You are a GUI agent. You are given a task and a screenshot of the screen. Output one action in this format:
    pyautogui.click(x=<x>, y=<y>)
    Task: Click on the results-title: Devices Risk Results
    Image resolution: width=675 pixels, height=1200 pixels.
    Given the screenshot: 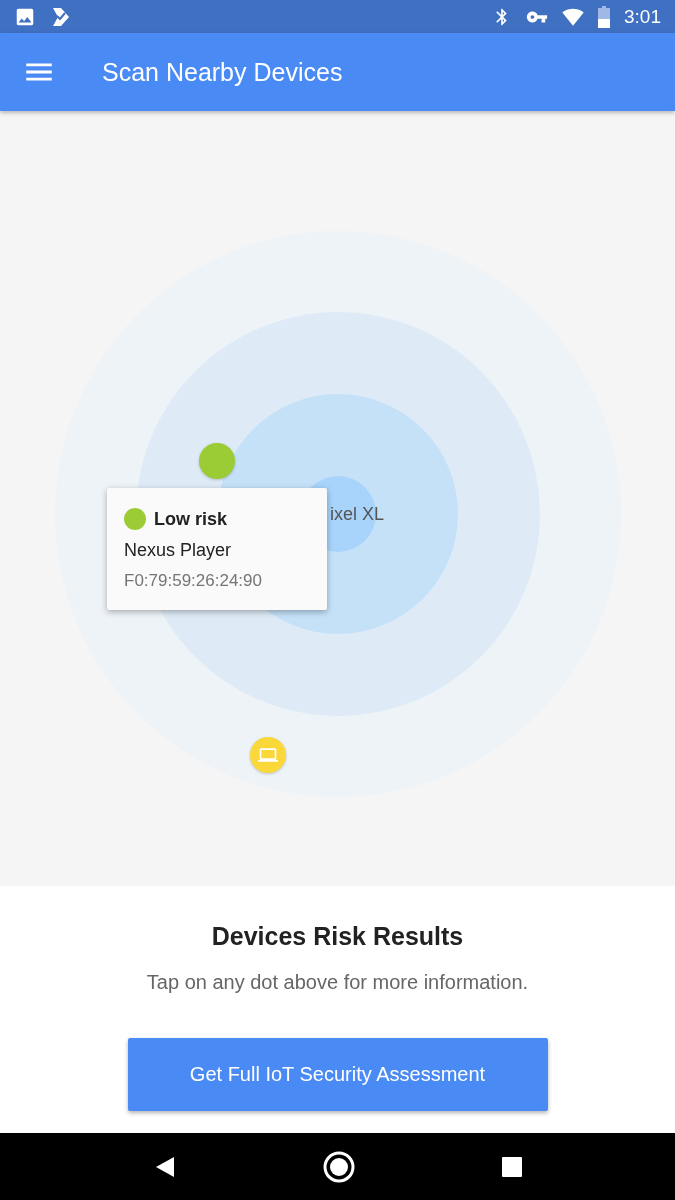 What is the action you would take?
    pyautogui.click(x=337, y=936)
    